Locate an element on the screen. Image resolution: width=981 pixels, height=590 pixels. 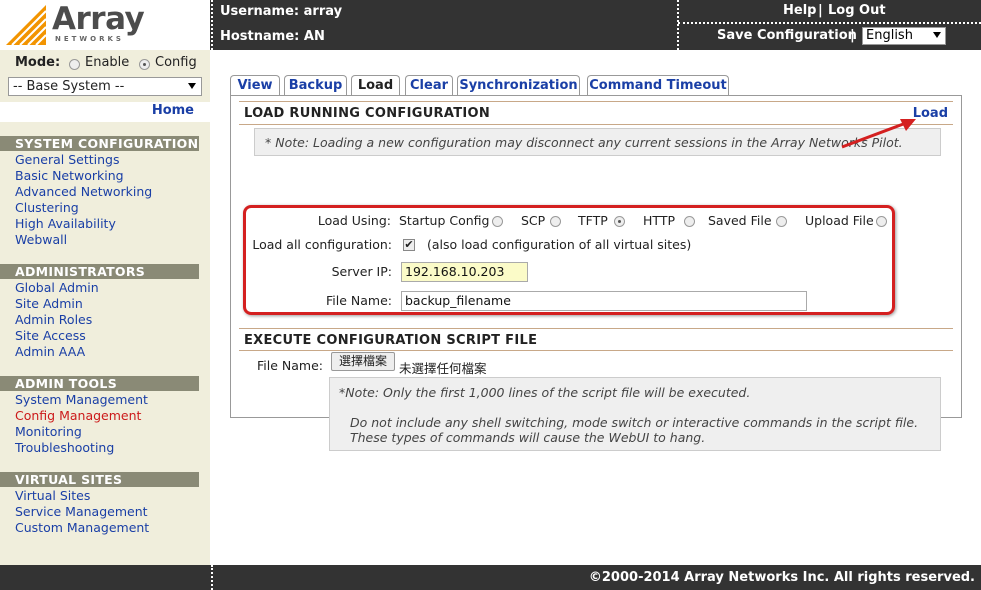
script-file-name-label: File Name: is located at coordinates (290, 365).